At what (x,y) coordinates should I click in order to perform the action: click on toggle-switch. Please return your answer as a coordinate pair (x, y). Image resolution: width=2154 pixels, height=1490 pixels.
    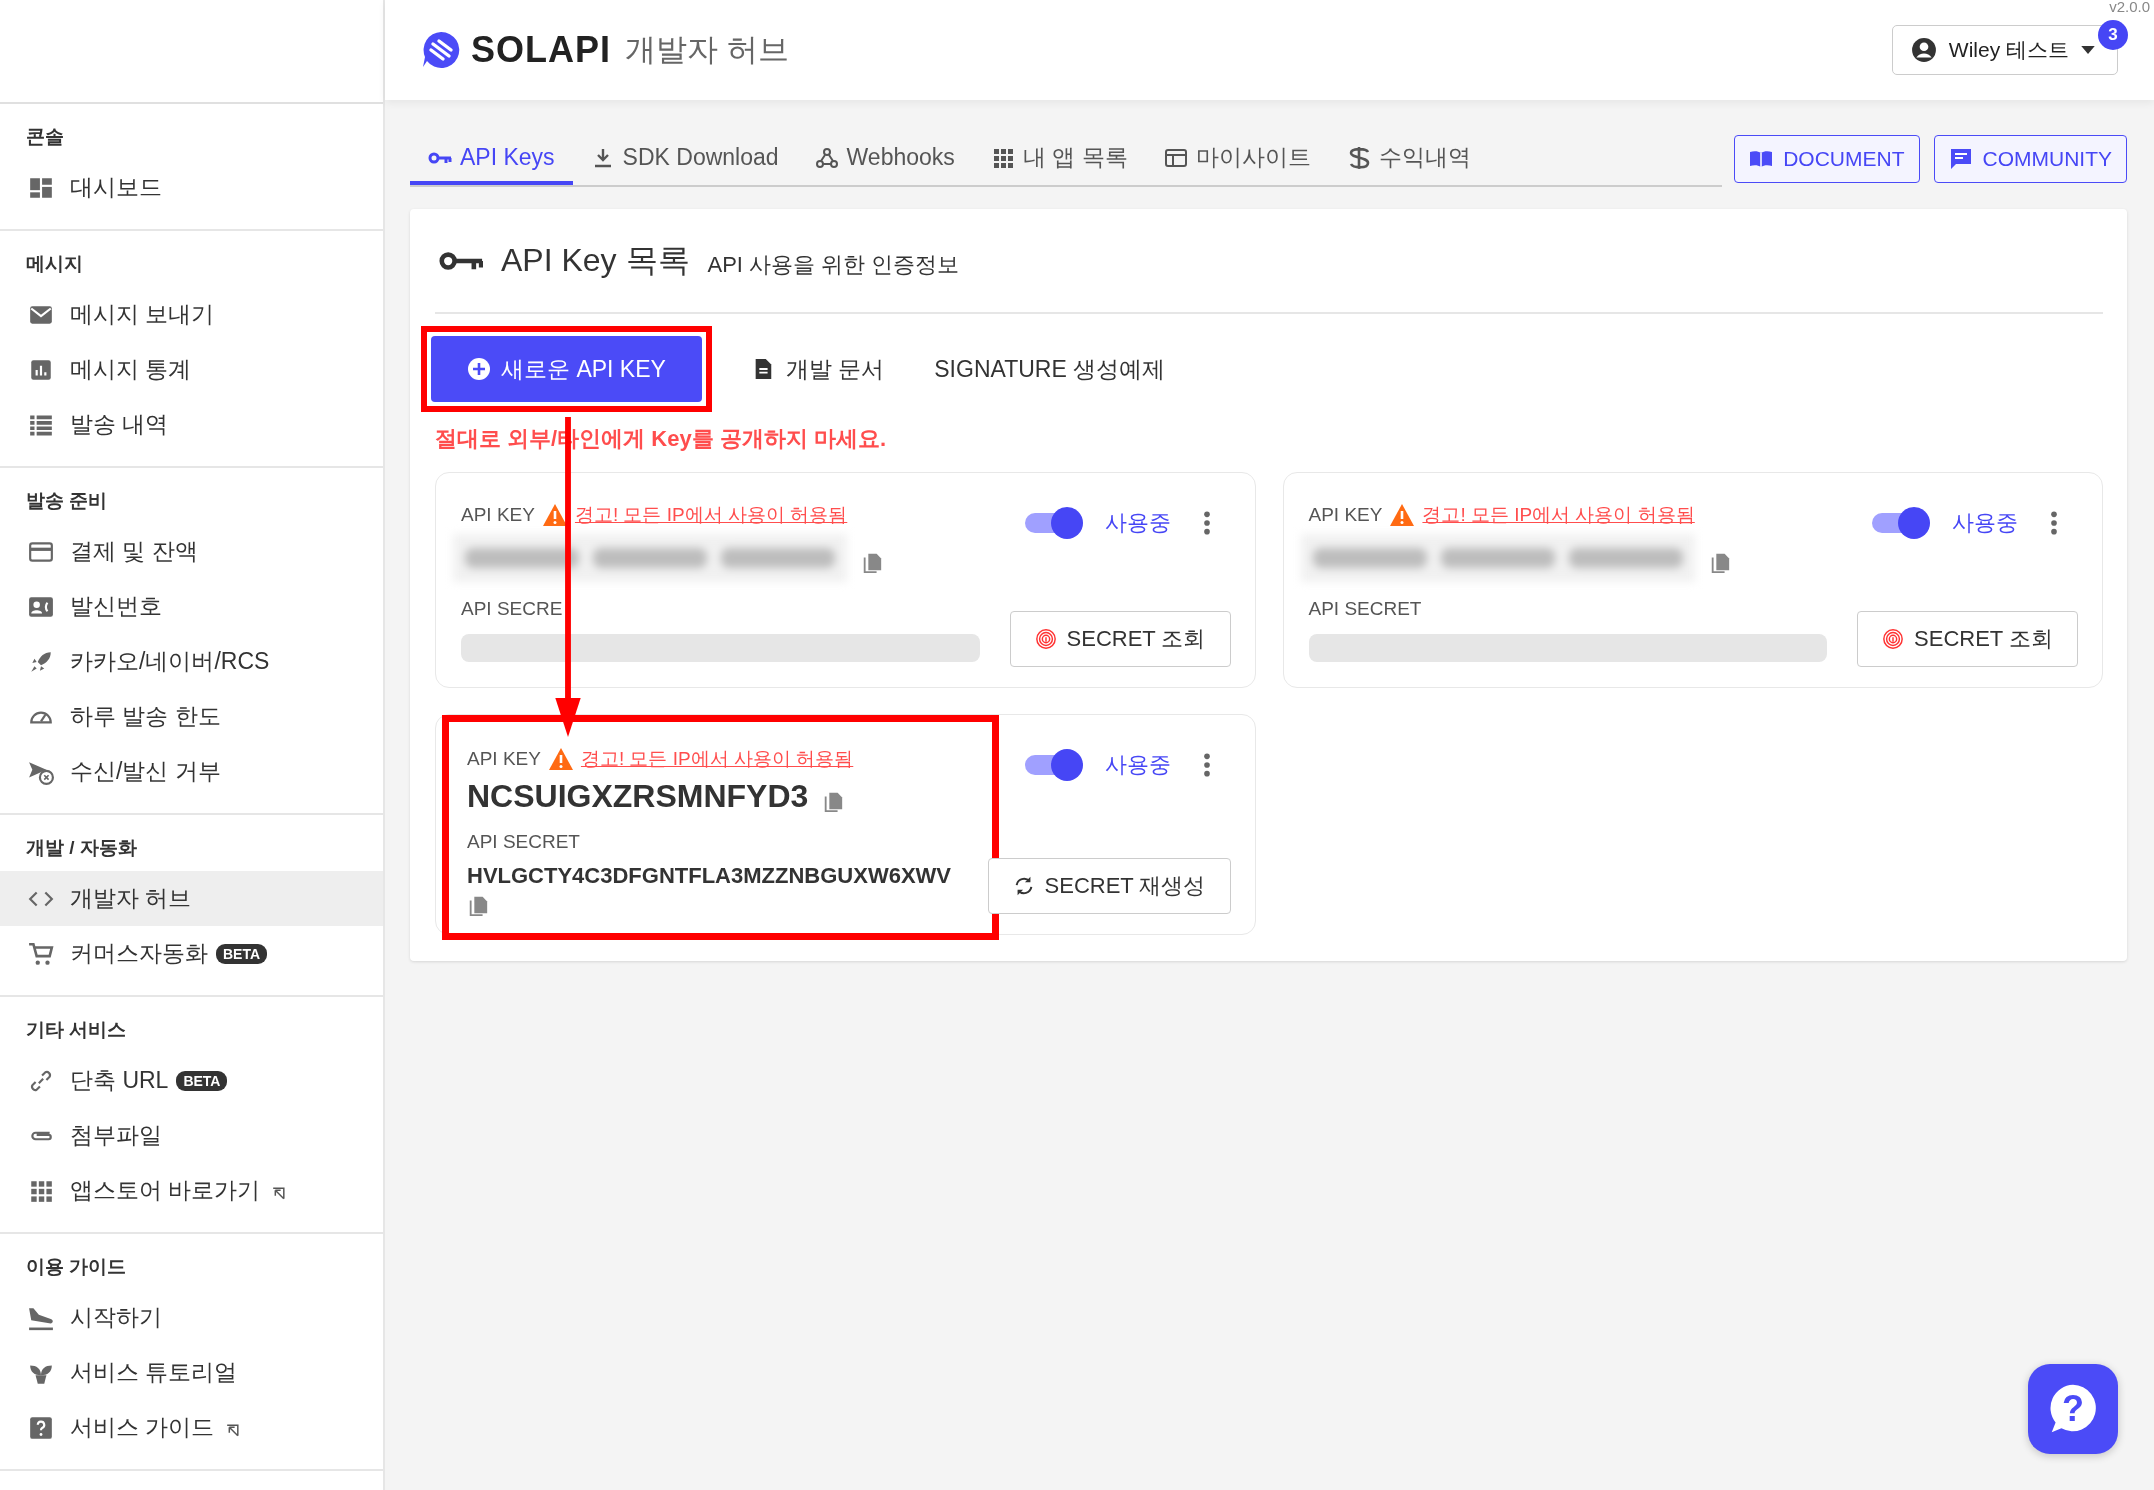
    Looking at the image, I should click on (1900, 523).